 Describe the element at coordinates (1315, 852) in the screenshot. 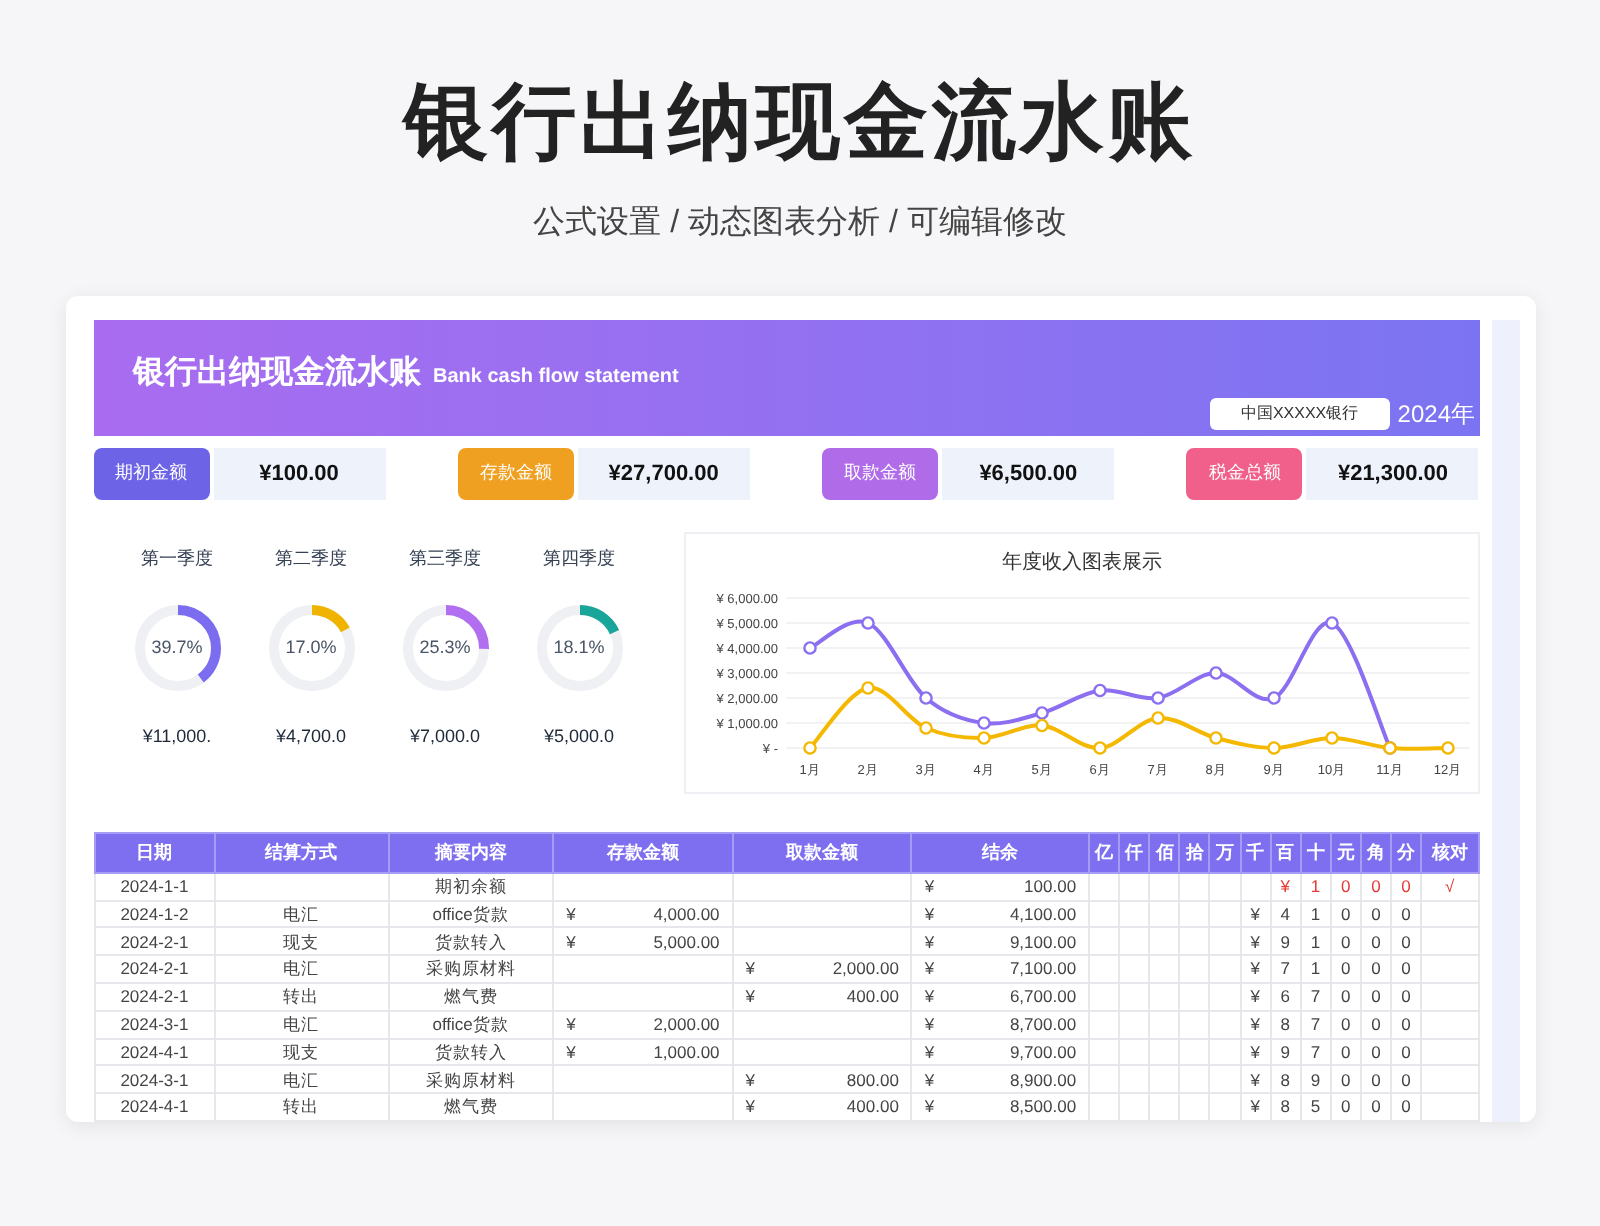

I see `header-cell: 十` at that location.